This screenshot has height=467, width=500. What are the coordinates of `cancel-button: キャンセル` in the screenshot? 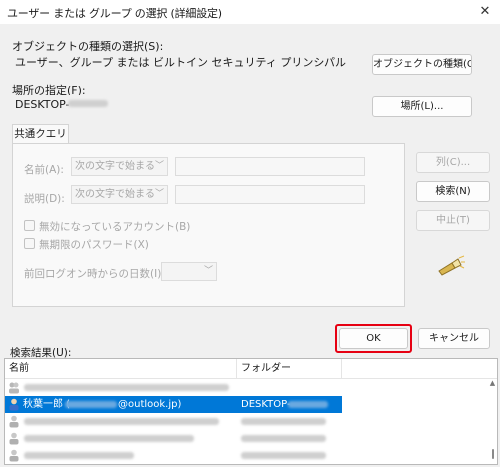 It's located at (454, 338).